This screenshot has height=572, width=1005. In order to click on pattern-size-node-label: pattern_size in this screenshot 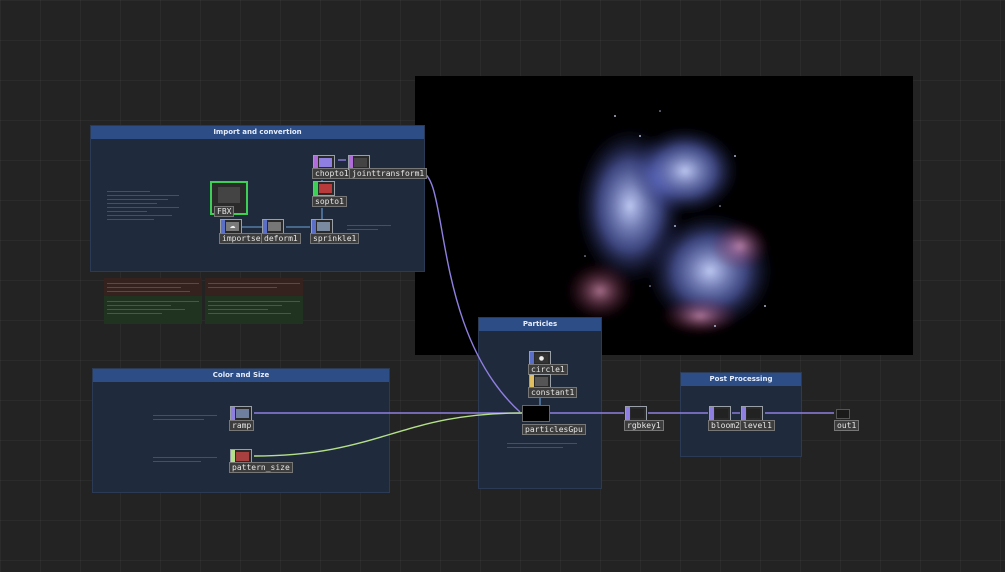, I will do `click(261, 467)`.